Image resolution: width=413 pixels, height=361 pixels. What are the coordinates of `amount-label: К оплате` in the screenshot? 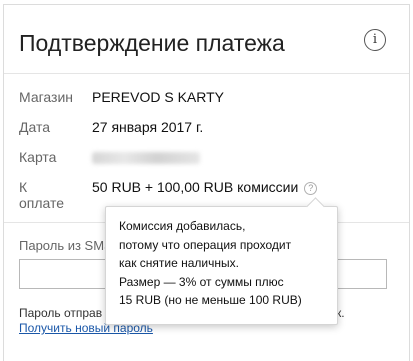 It's located at (42, 195).